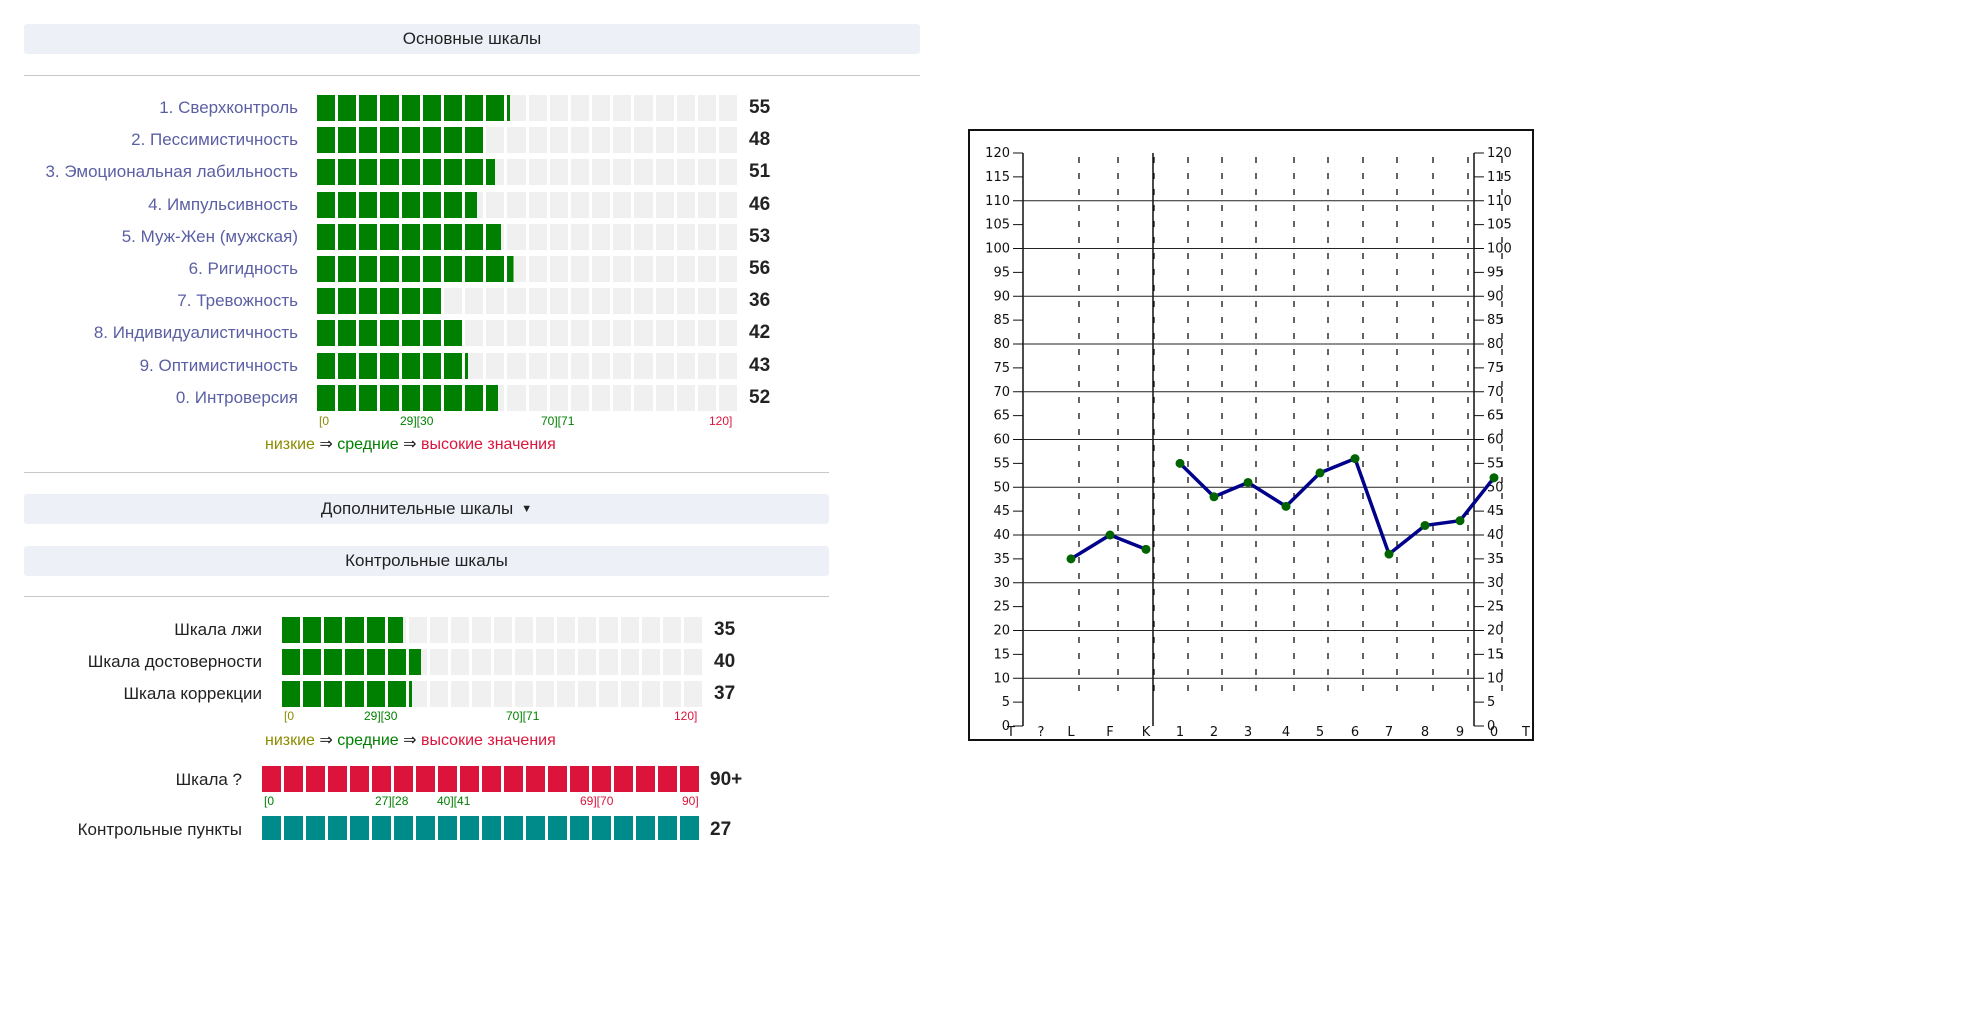 The height and width of the screenshot is (1014, 1970). Describe the element at coordinates (1499, 153) in the screenshot. I see `y-tick-label-right: 120` at that location.